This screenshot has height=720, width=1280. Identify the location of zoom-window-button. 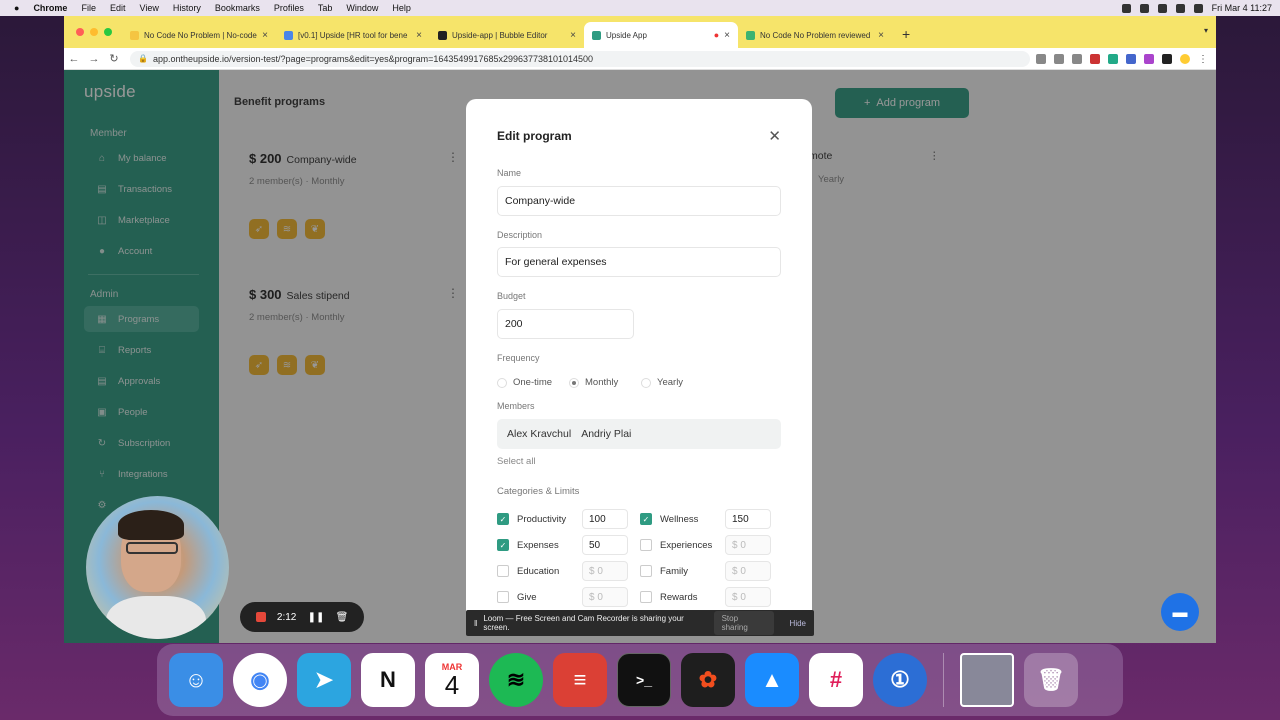
(108, 32).